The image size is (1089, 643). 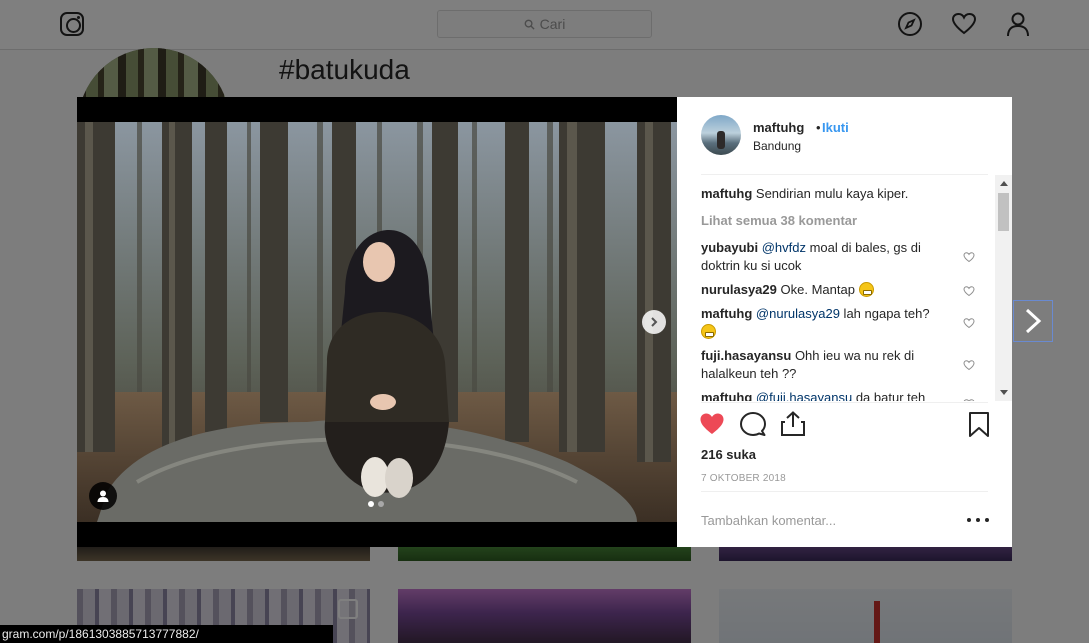 I want to click on post-actions, so click(x=844, y=426).